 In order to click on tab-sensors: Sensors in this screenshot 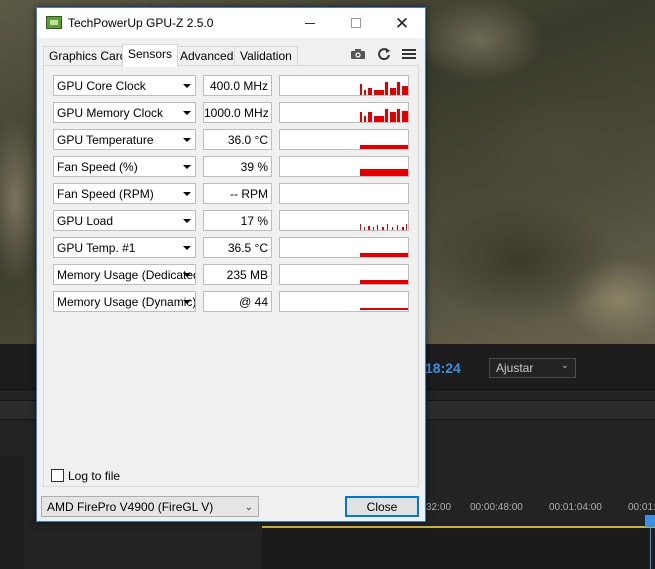, I will do `click(150, 55)`.